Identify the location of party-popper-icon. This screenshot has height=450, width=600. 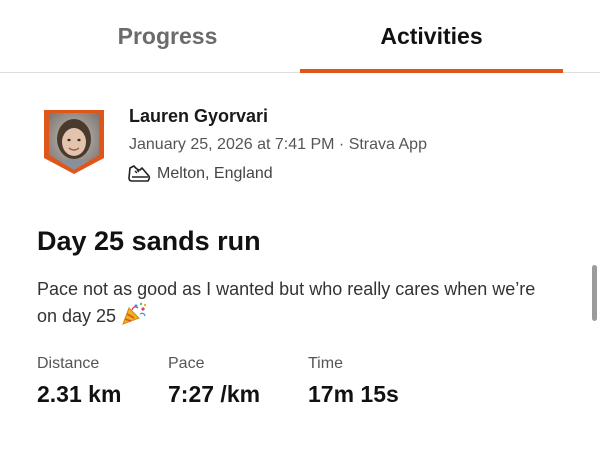
(134, 313).